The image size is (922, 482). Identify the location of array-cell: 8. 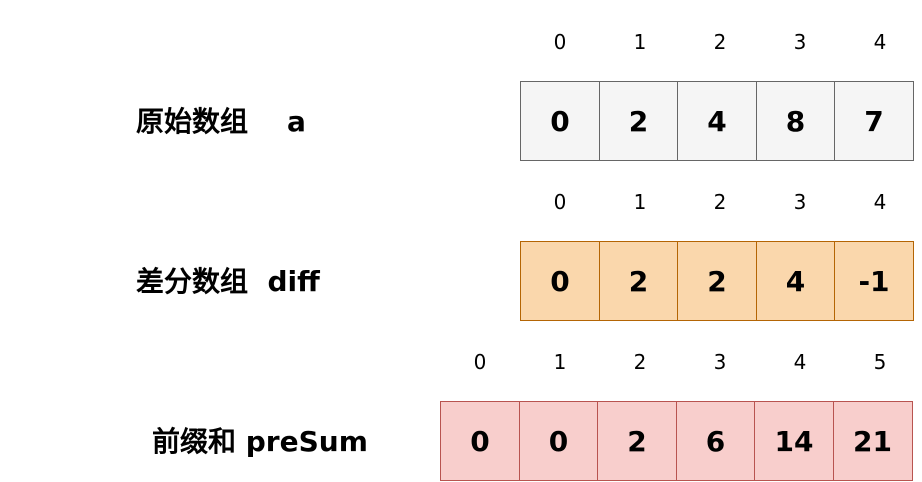
(795, 121).